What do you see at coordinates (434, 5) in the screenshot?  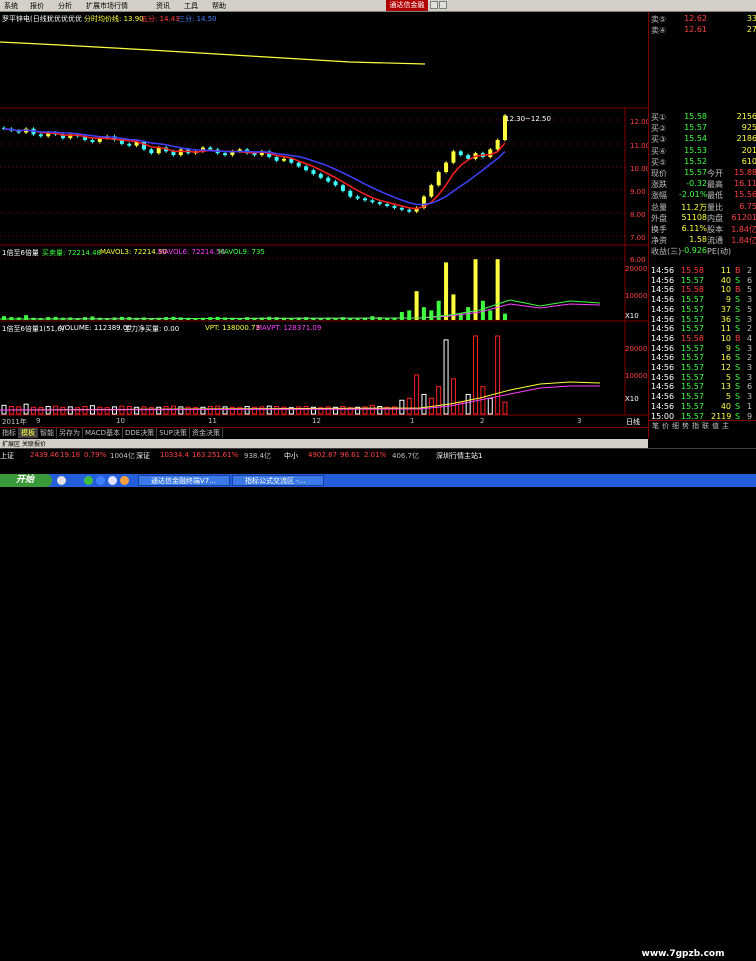 I see `minimize-icon` at bounding box center [434, 5].